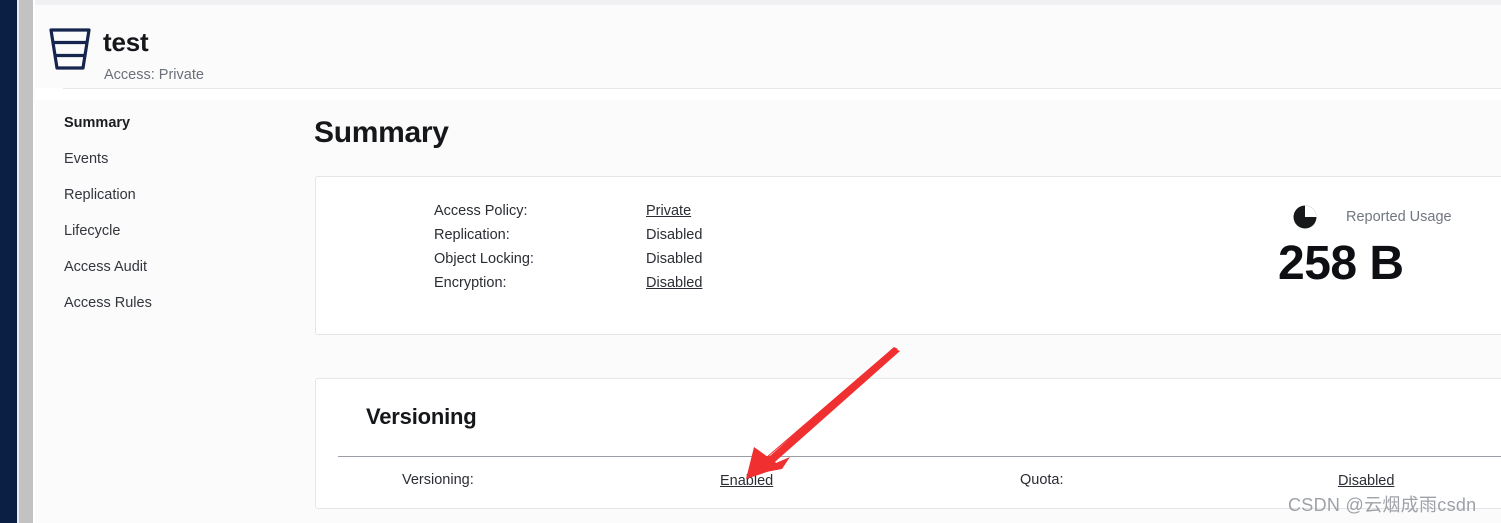 Image resolution: width=1501 pixels, height=523 pixels. I want to click on csdn-watermark: CSDN @云烟成雨csdn, so click(1382, 505).